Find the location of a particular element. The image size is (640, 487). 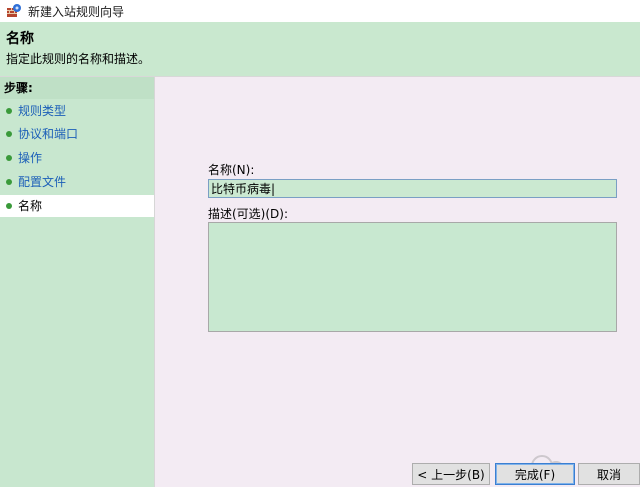

name-input is located at coordinates (412, 188).